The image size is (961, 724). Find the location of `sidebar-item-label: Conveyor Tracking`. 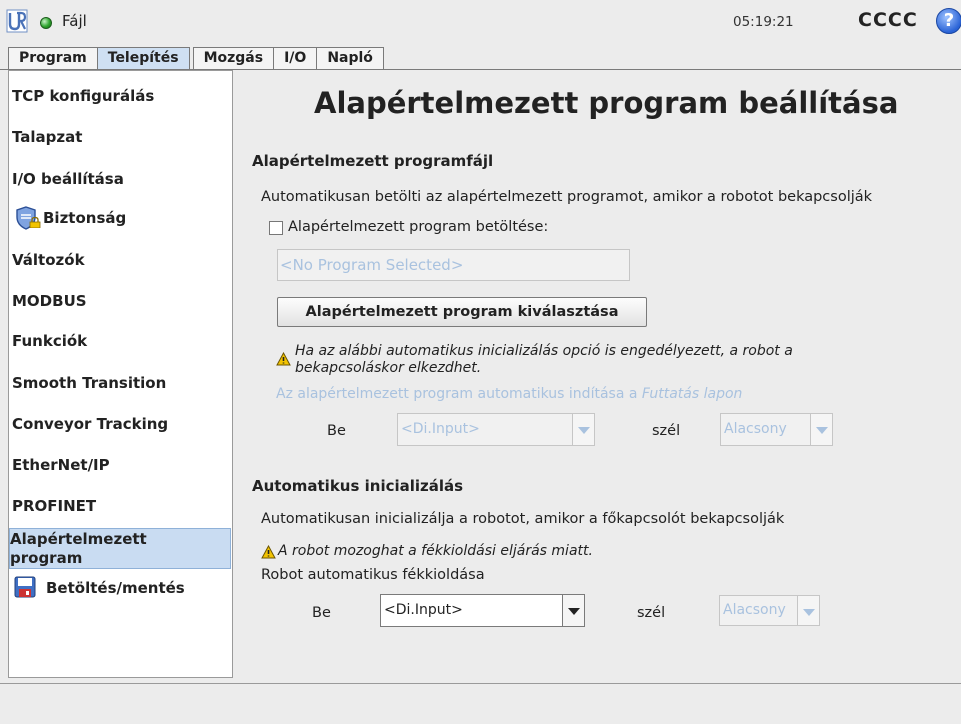

sidebar-item-label: Conveyor Tracking is located at coordinates (90, 424).